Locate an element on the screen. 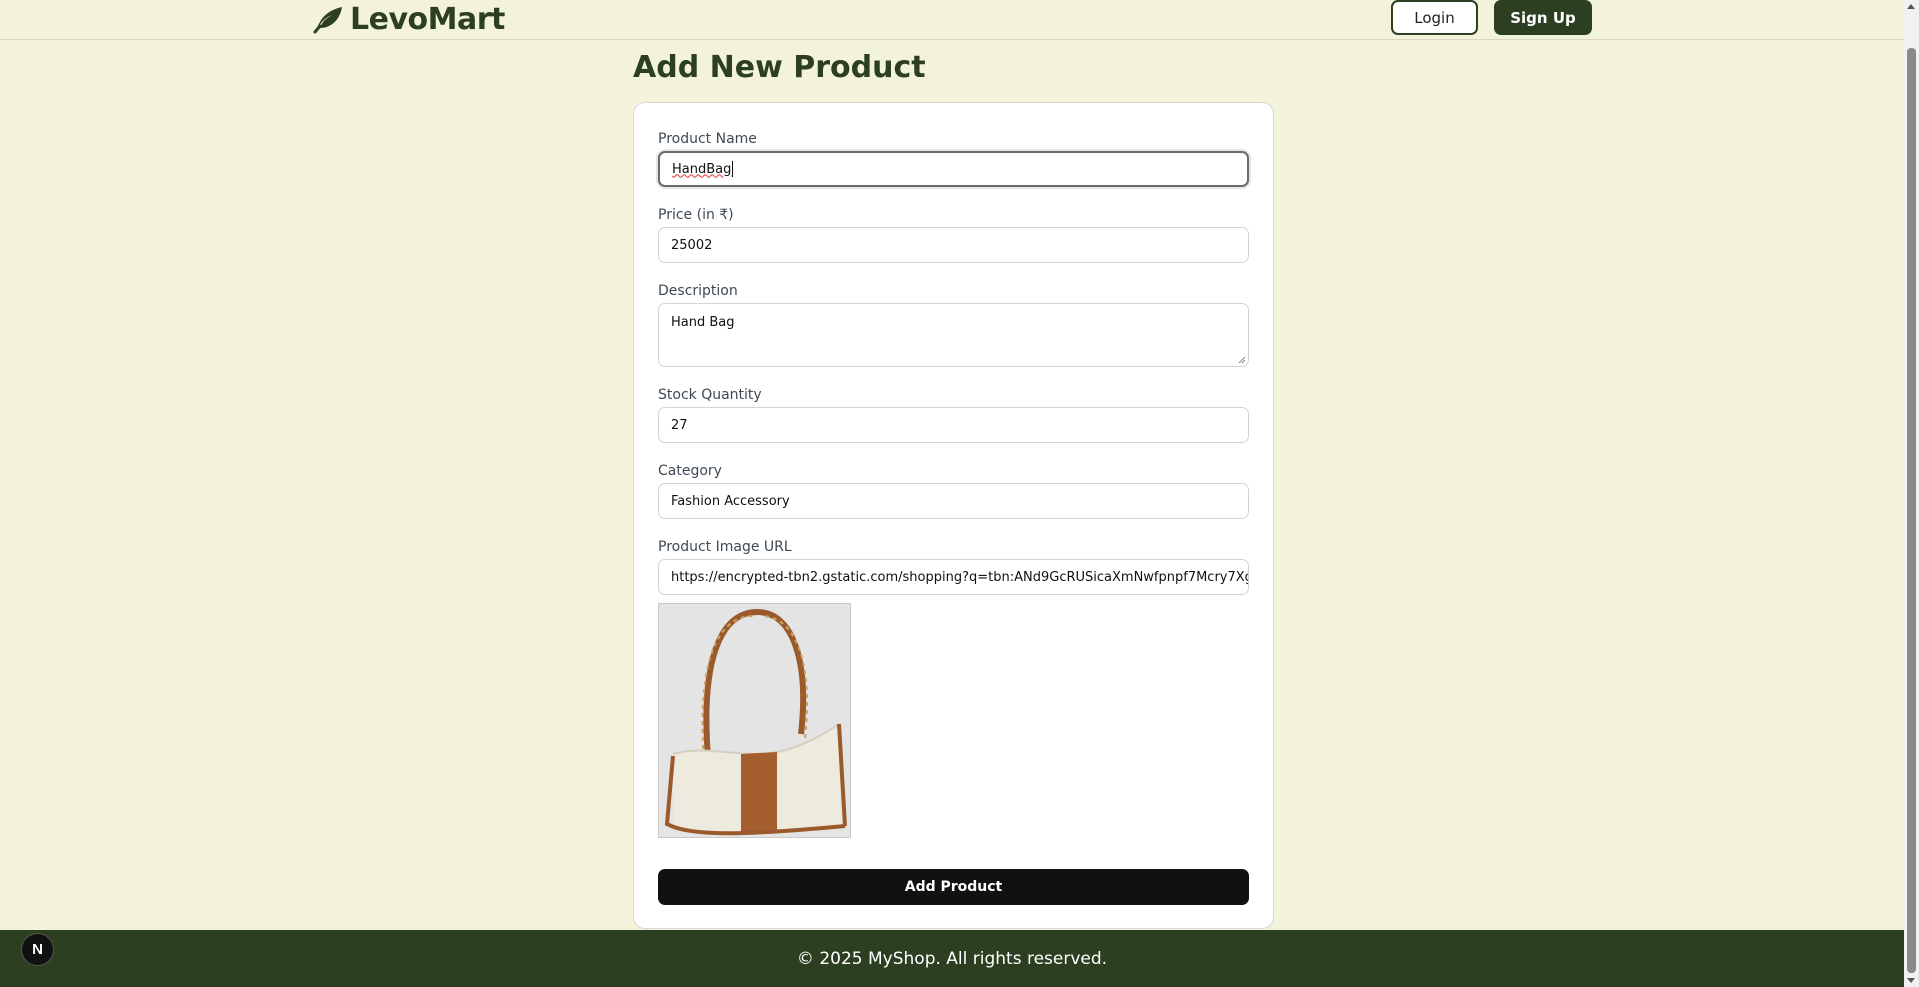  price-input: 25002 is located at coordinates (953, 245).